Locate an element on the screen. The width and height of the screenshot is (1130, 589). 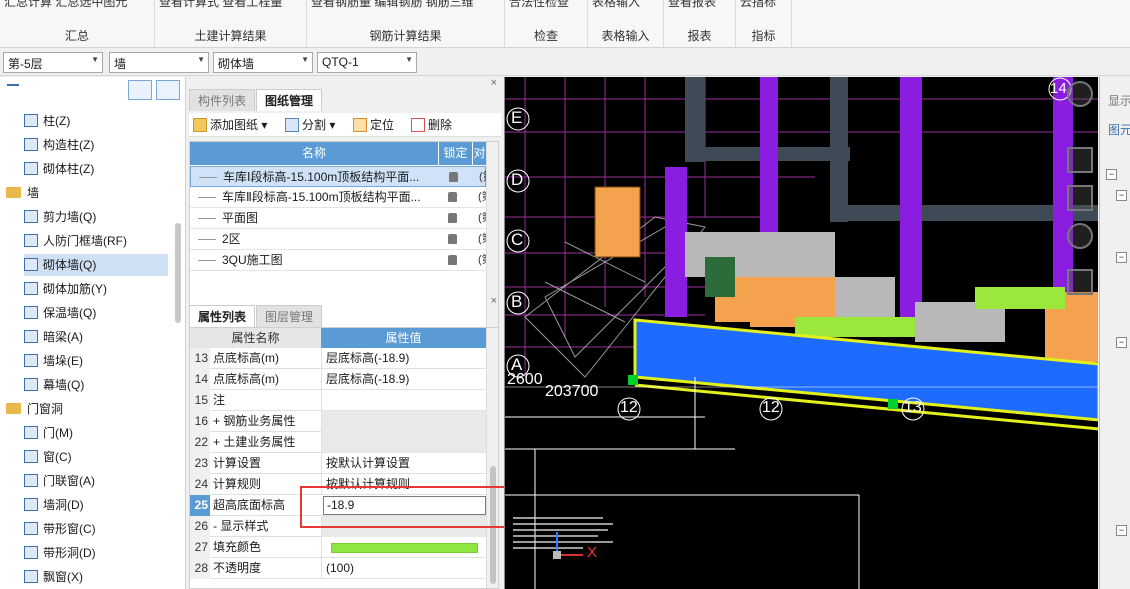
ribbon-group-label: 报表 is located at coordinates (699, 36).